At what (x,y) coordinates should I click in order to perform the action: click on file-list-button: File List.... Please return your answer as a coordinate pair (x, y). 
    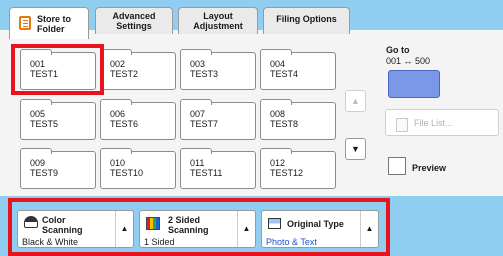
    Looking at the image, I should click on (442, 122).